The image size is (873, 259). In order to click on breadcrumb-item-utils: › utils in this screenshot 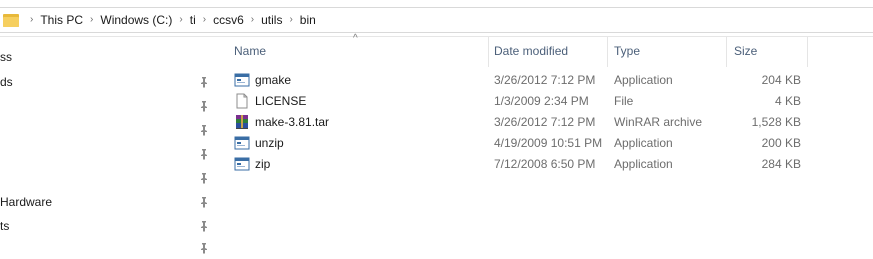, I will do `click(263, 20)`.